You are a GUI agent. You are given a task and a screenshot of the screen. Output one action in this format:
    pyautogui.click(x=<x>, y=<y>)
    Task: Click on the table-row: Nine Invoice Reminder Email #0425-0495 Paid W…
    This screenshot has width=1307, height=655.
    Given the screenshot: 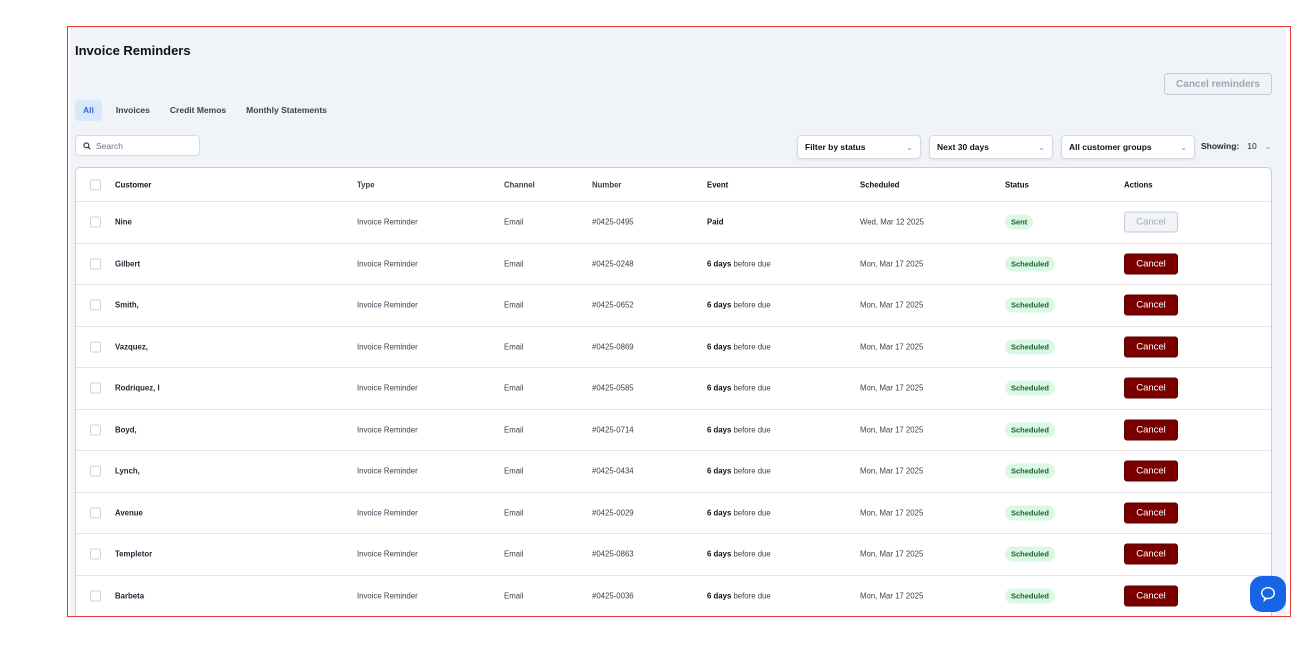 What is the action you would take?
    pyautogui.click(x=673, y=223)
    